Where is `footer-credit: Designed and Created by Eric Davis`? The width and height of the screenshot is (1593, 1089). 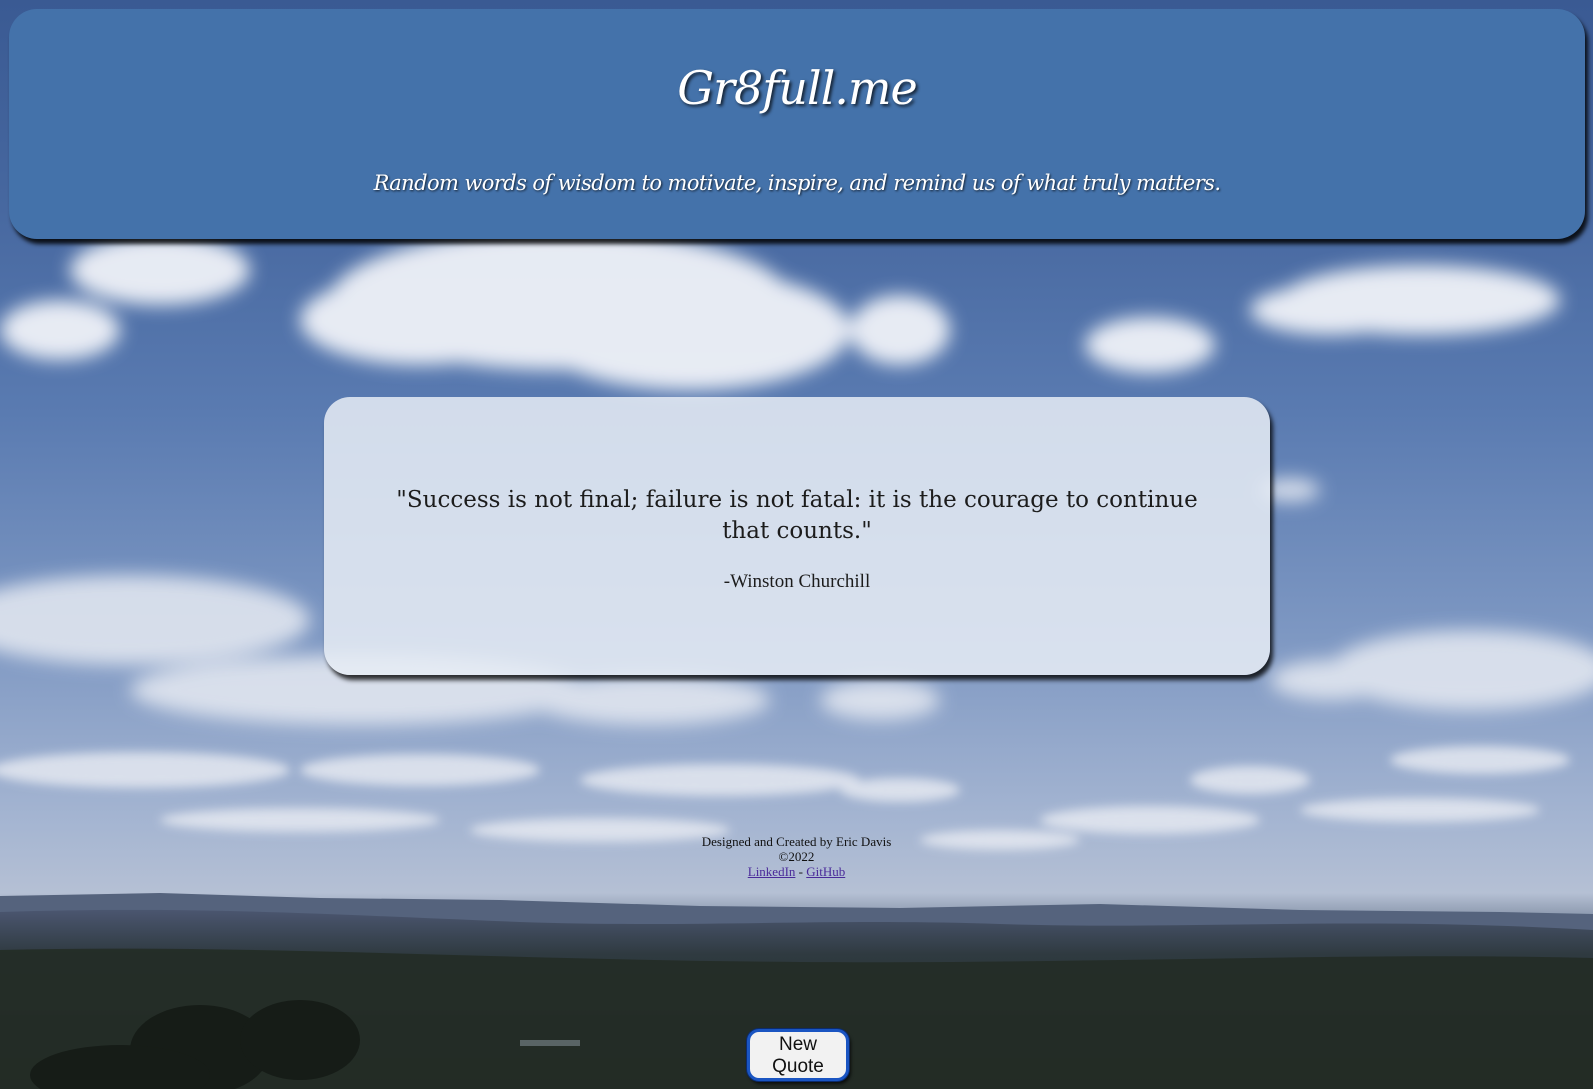 footer-credit: Designed and Created by Eric Davis is located at coordinates (796, 841).